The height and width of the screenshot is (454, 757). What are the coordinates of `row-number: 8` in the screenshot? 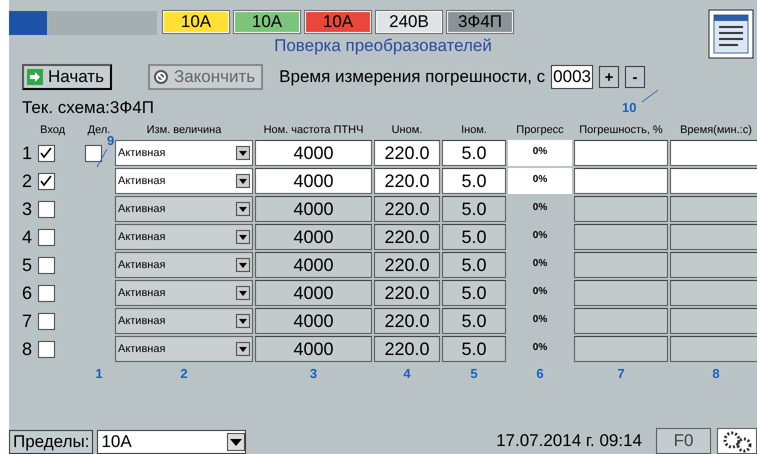 It's located at (27, 349).